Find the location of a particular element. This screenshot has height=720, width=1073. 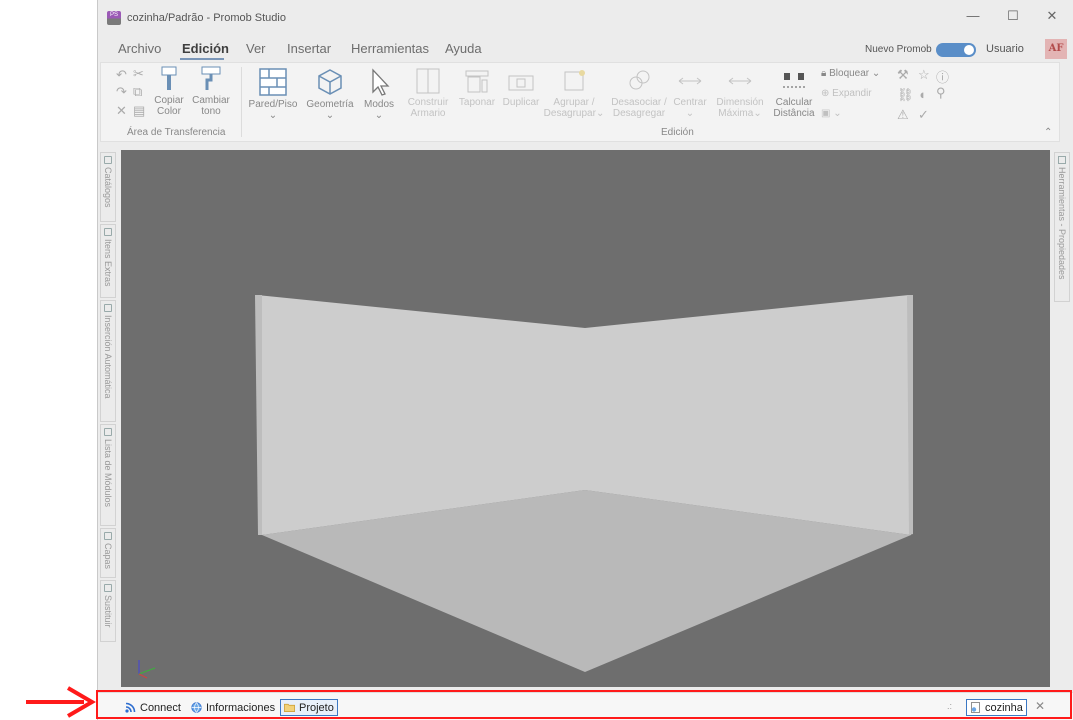

close-window-button: ✕ is located at coordinates (1052, 16).